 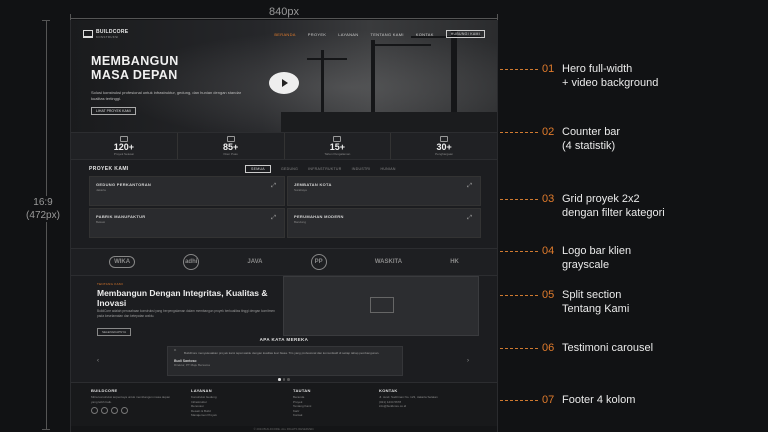 I want to click on stat-item: 120+ Proyek Selesai, so click(x=124, y=146).